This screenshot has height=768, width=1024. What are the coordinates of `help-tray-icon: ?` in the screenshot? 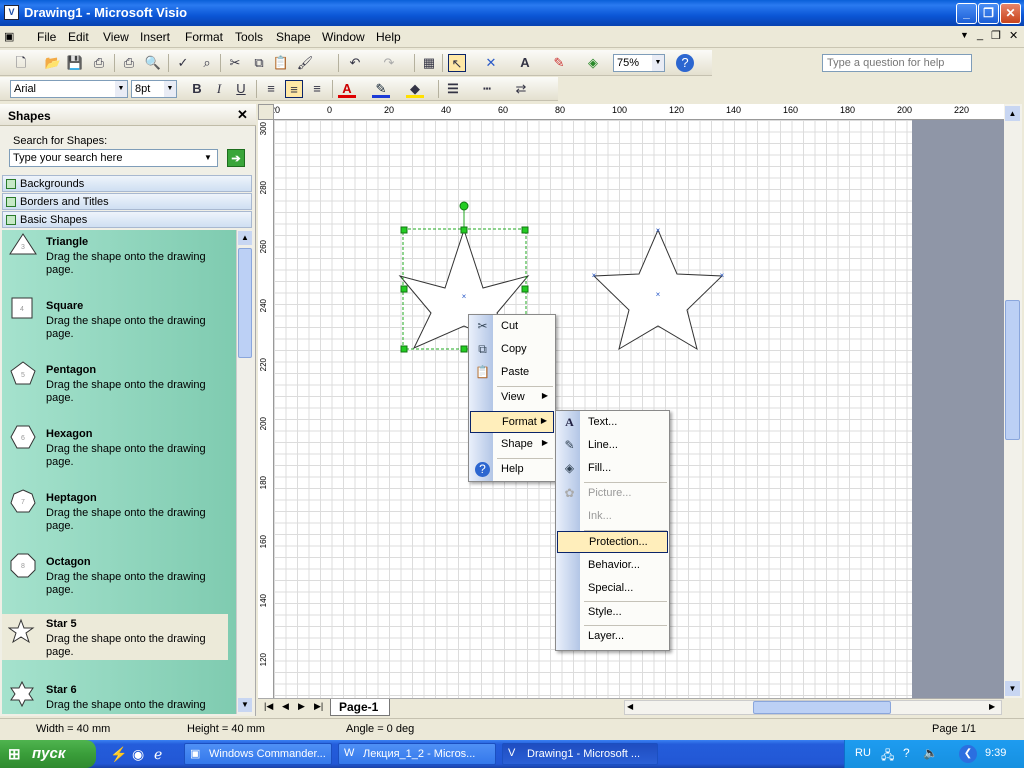 It's located at (906, 753).